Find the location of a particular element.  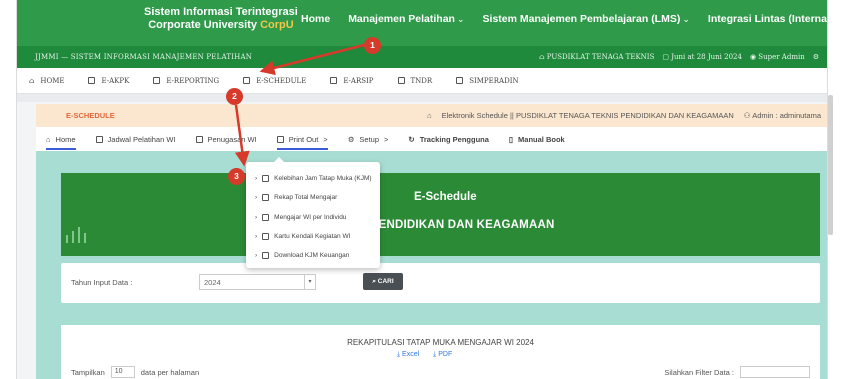

module-home: ⌂ HOME is located at coordinates (46, 81).